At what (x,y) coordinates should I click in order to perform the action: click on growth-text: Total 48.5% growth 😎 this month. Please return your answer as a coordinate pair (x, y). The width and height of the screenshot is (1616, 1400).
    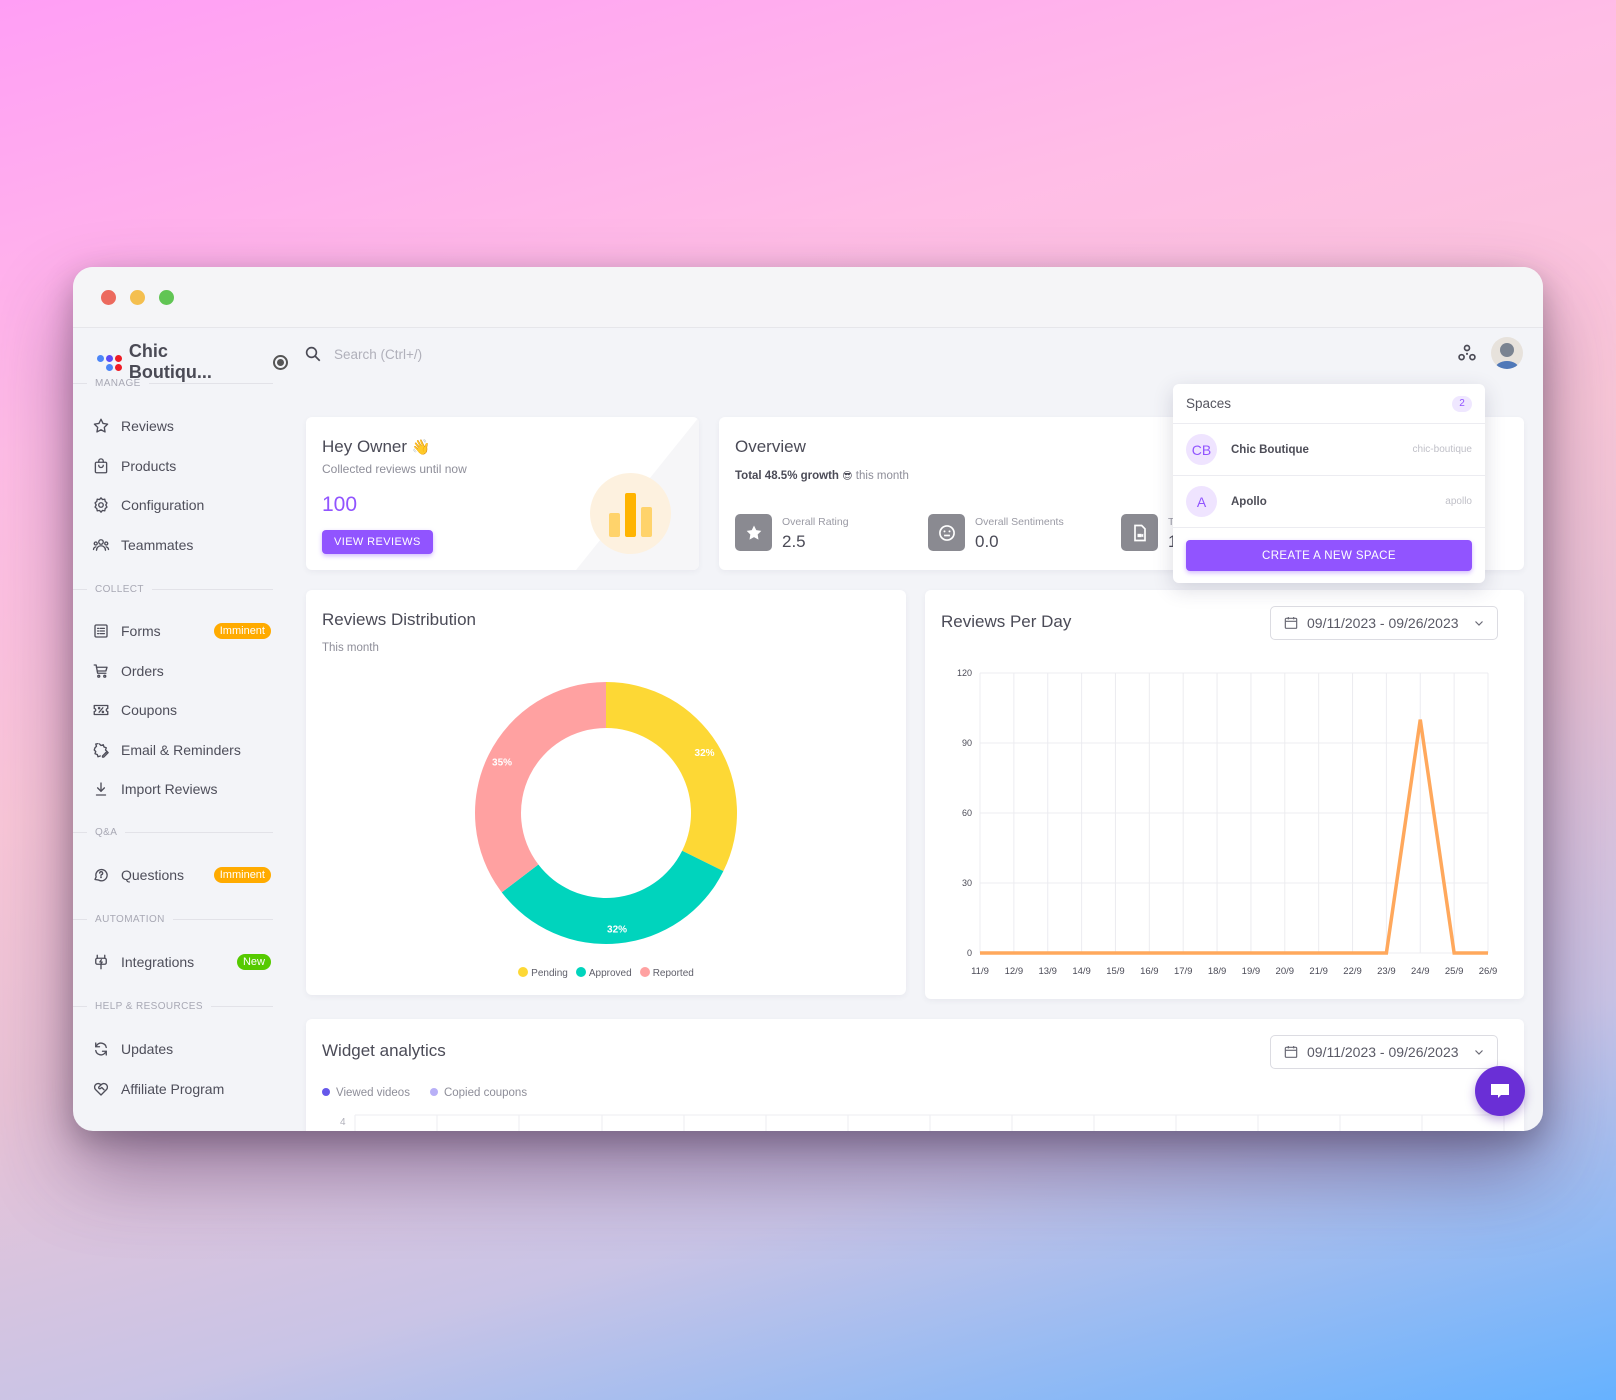
    Looking at the image, I should click on (822, 476).